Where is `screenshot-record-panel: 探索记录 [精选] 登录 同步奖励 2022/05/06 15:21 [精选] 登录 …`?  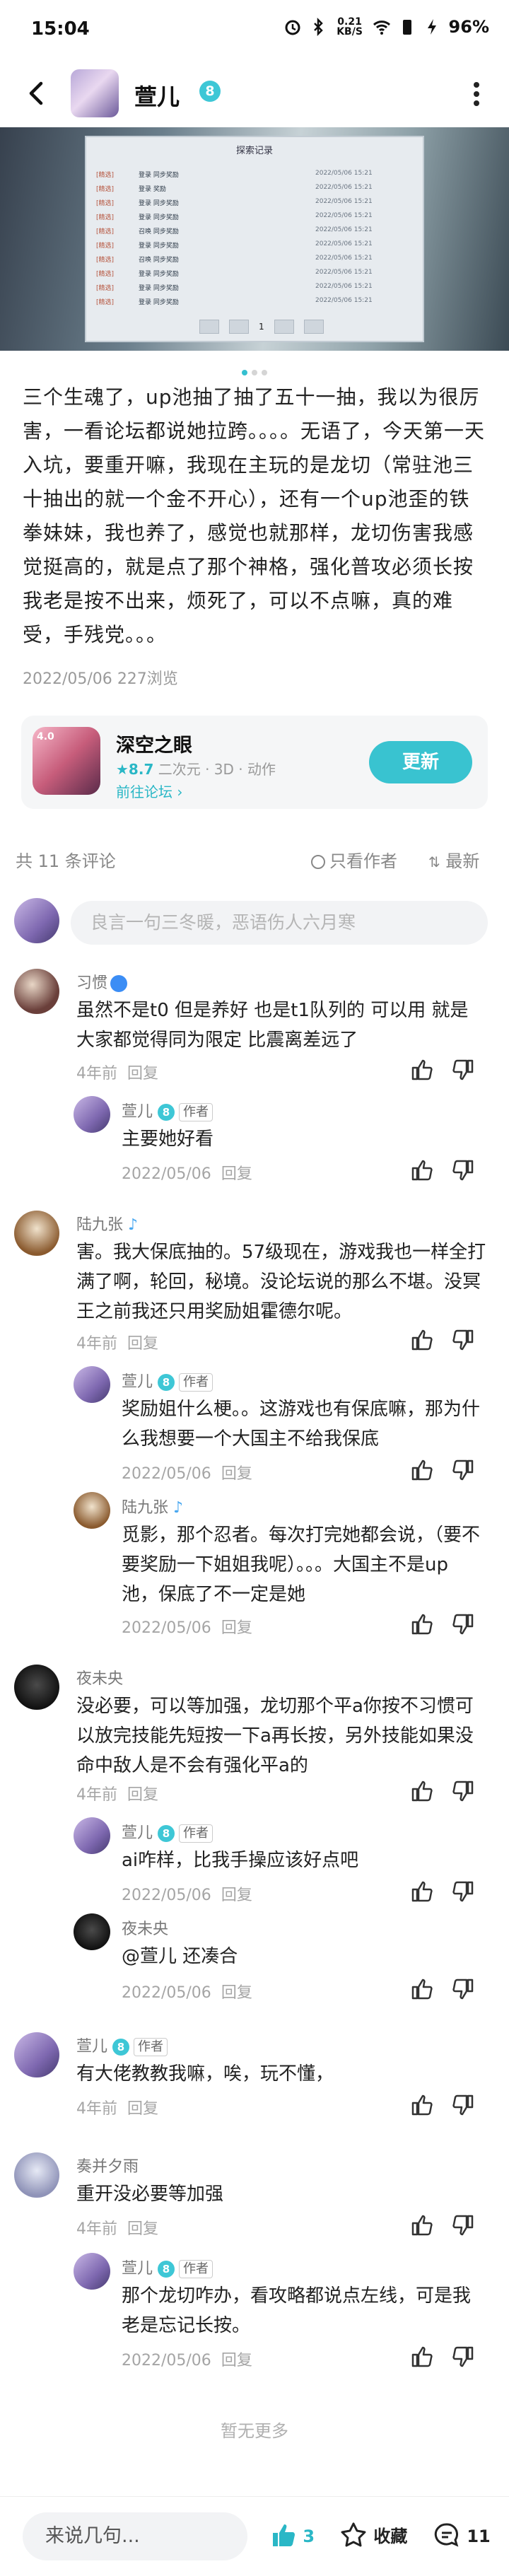 screenshot-record-panel: 探索记录 [精选] 登录 同步奖励 2022/05/06 15:21 [精选] 登录 … is located at coordinates (255, 239).